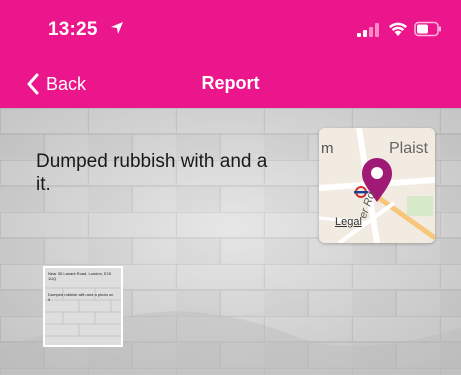  Describe the element at coordinates (43, 184) in the screenshot. I see `description-line-2: it.` at that location.